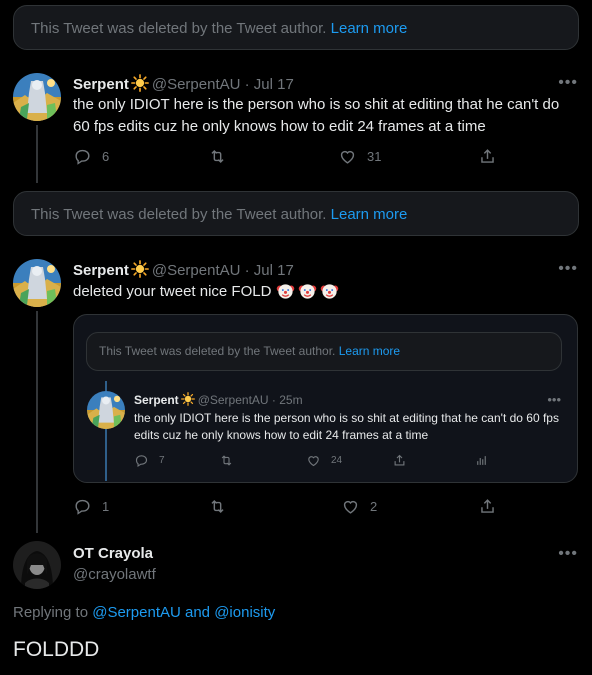 The width and height of the screenshot is (592, 675). I want to click on reply-conjunction: and, so click(198, 612).